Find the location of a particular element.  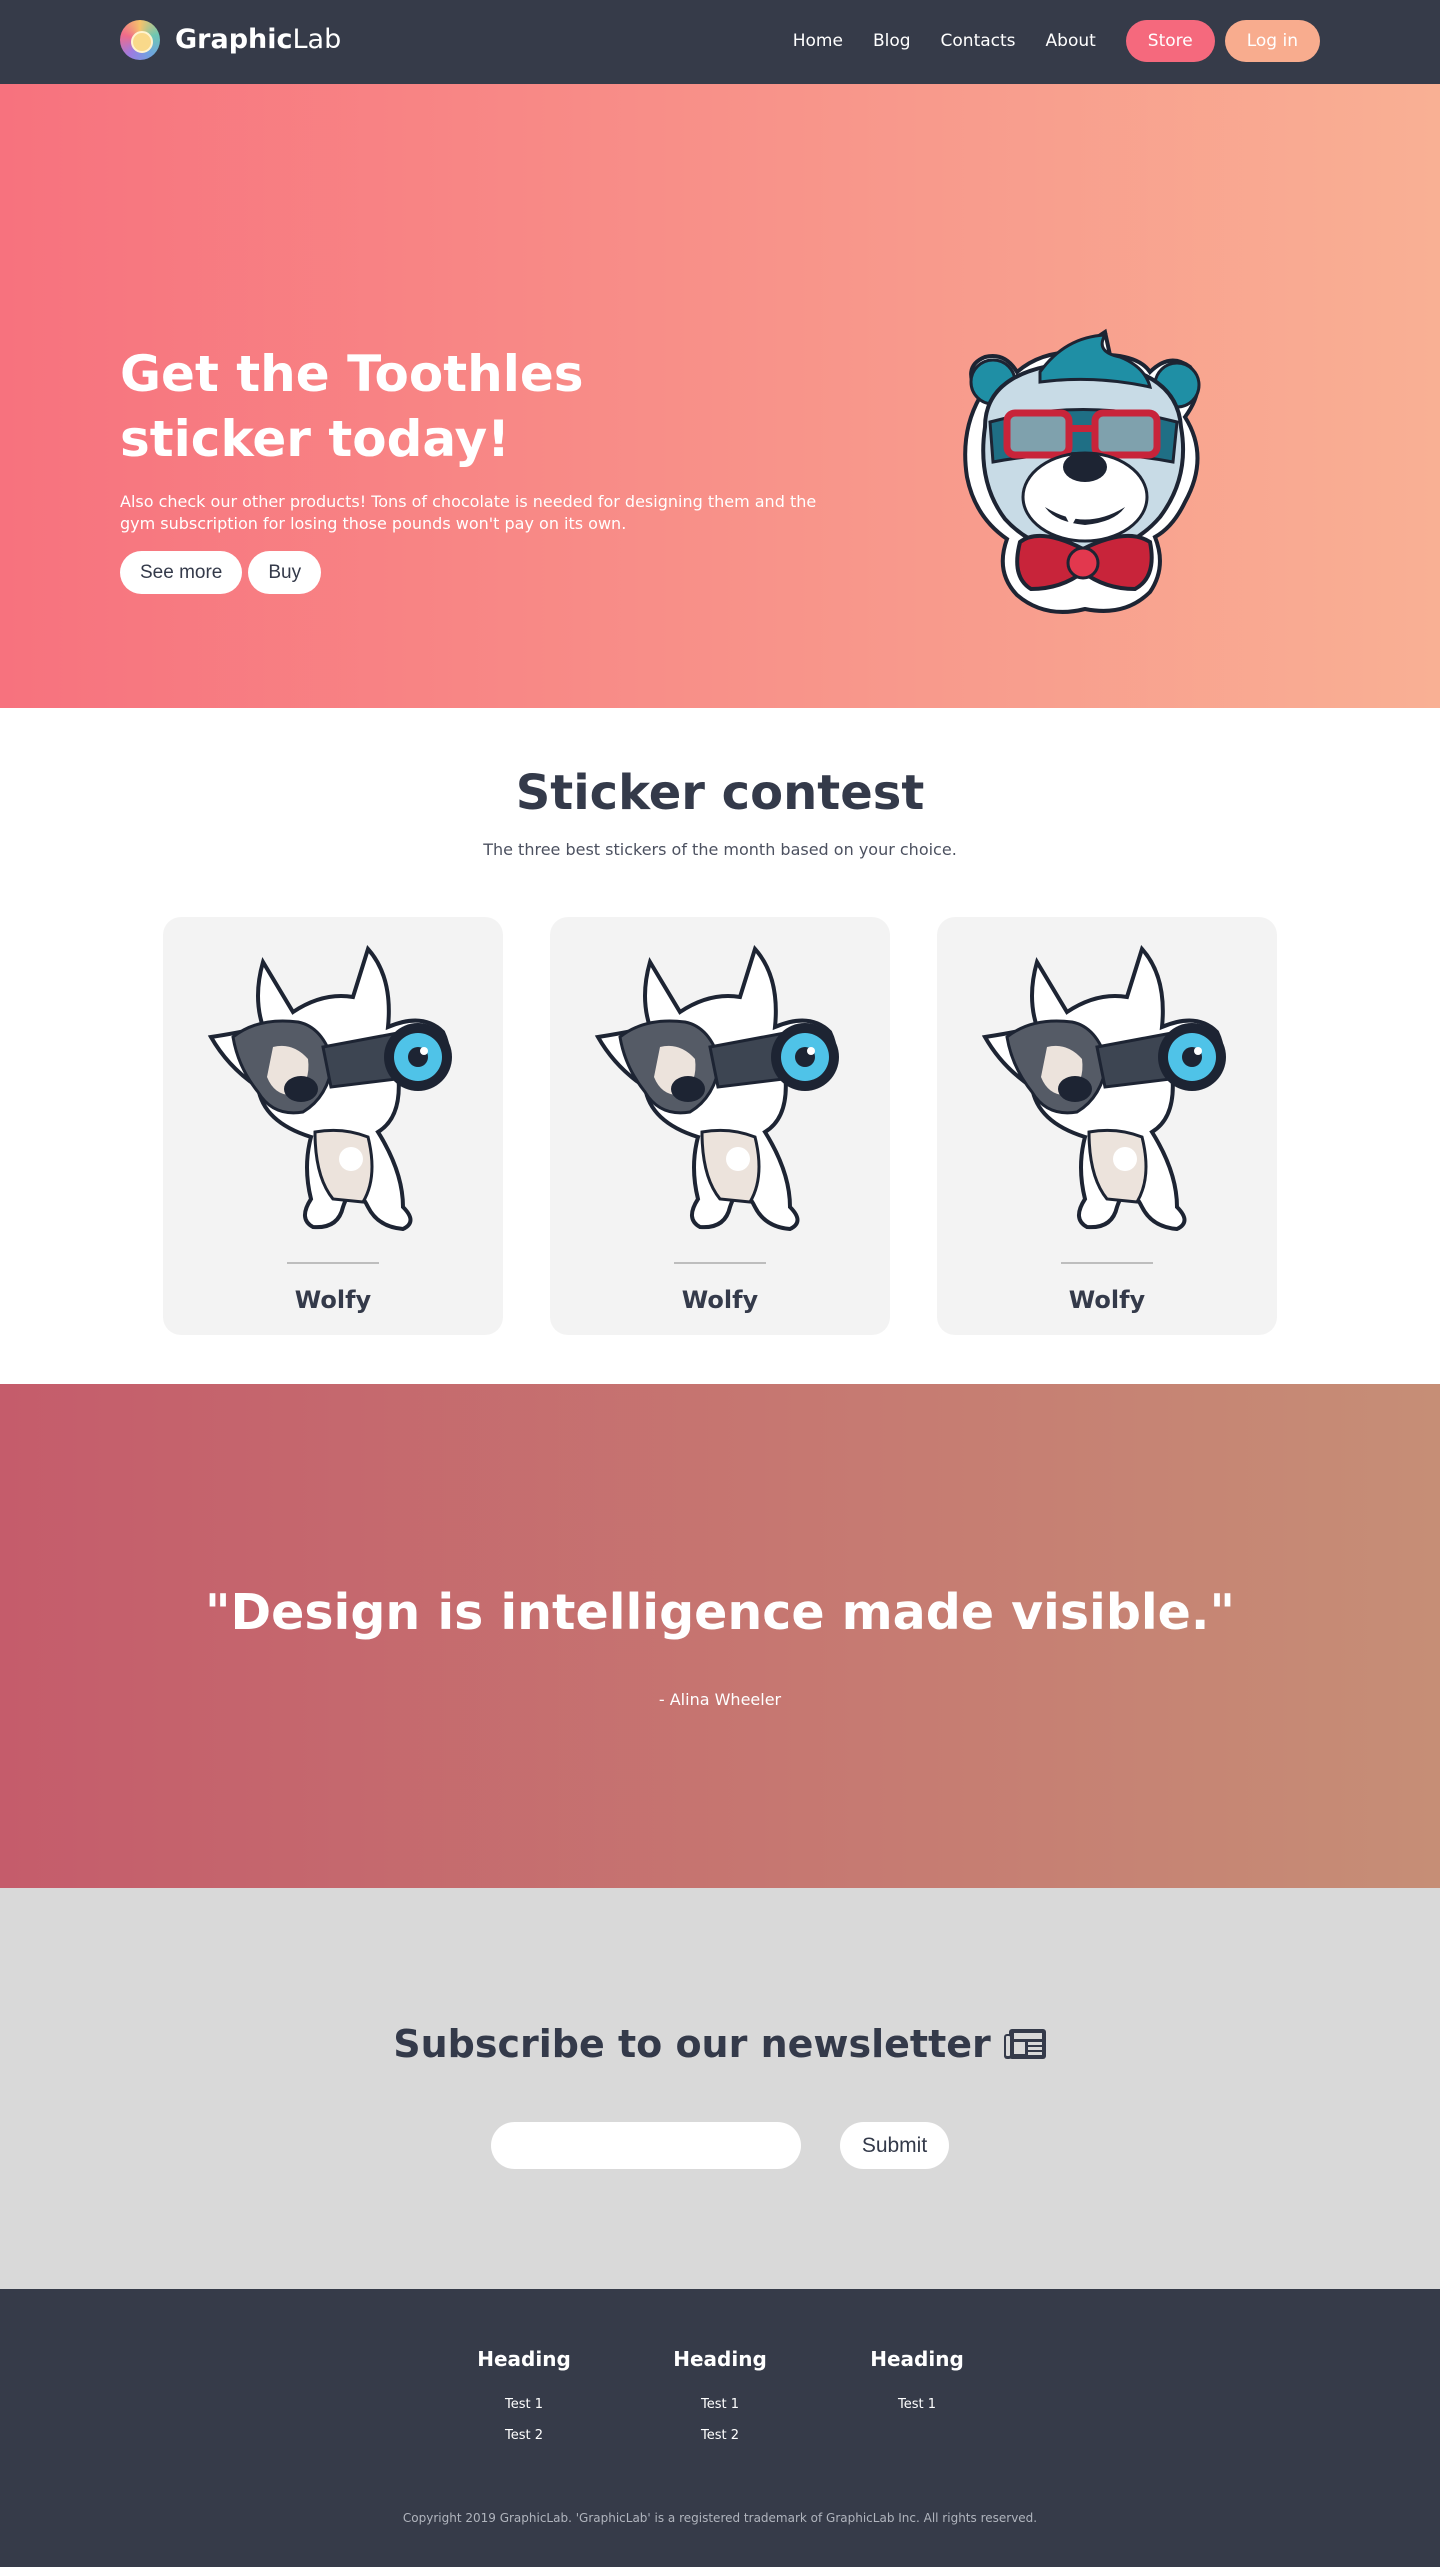

footer-column-3: Heading Test 1 is located at coordinates (917, 2383).